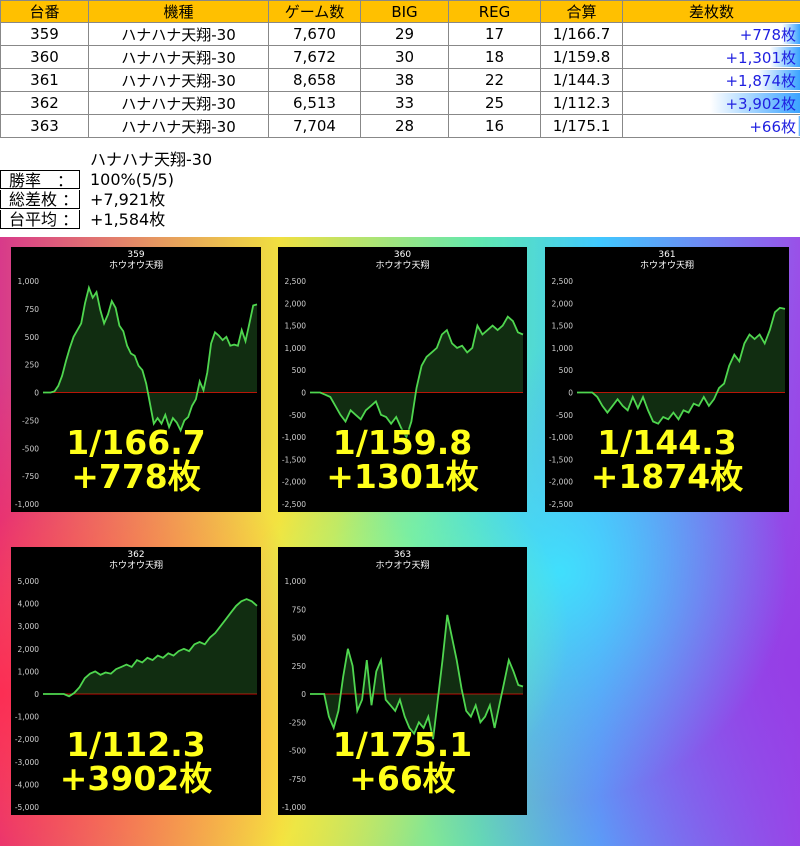  Describe the element at coordinates (29, 604) in the screenshot. I see `y-tick-label: 4,000` at that location.